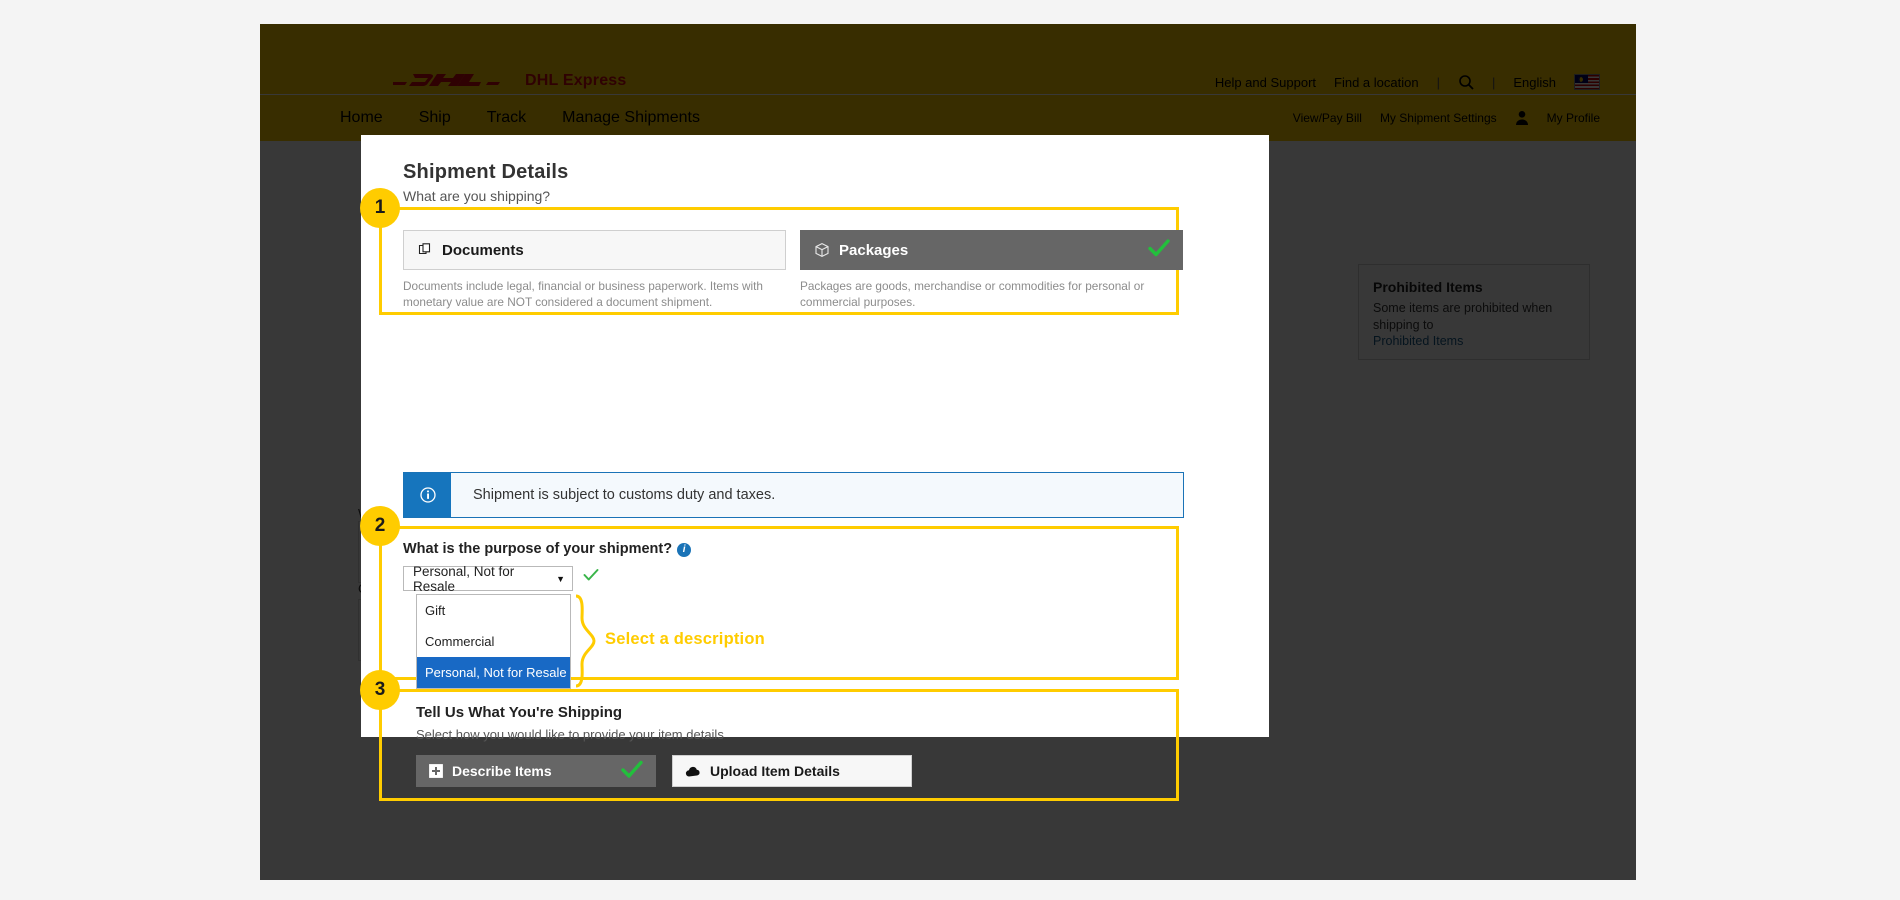  Describe the element at coordinates (519, 712) in the screenshot. I see `tell-us-title: Tell Us What You're Shipping` at that location.